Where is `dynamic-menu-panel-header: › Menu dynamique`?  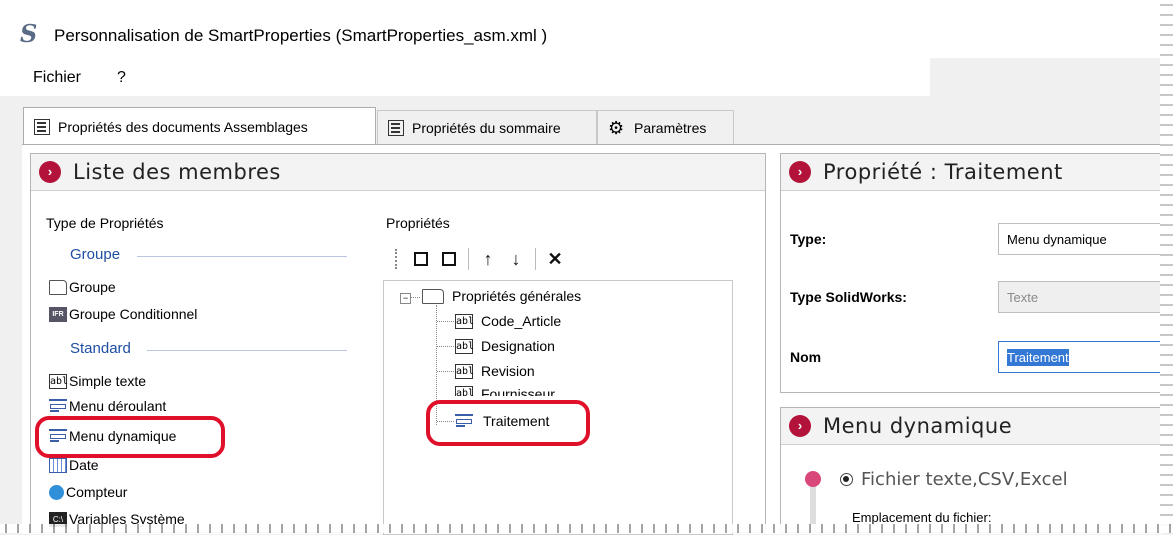 dynamic-menu-panel-header: › Menu dynamique is located at coordinates (975, 426).